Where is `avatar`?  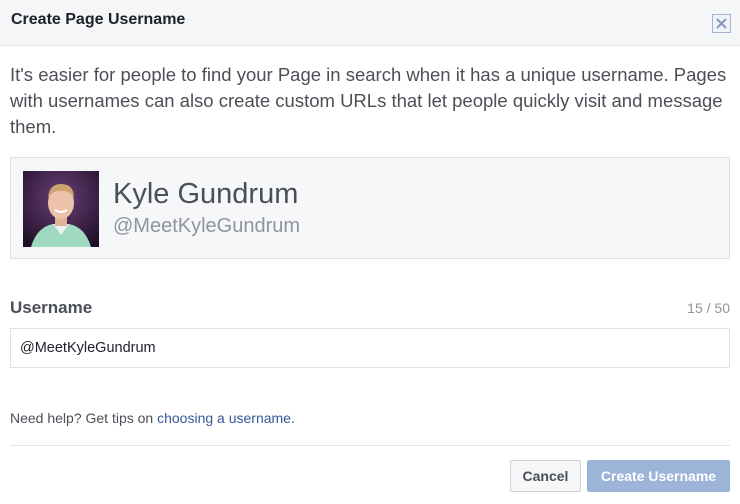
avatar is located at coordinates (61, 209).